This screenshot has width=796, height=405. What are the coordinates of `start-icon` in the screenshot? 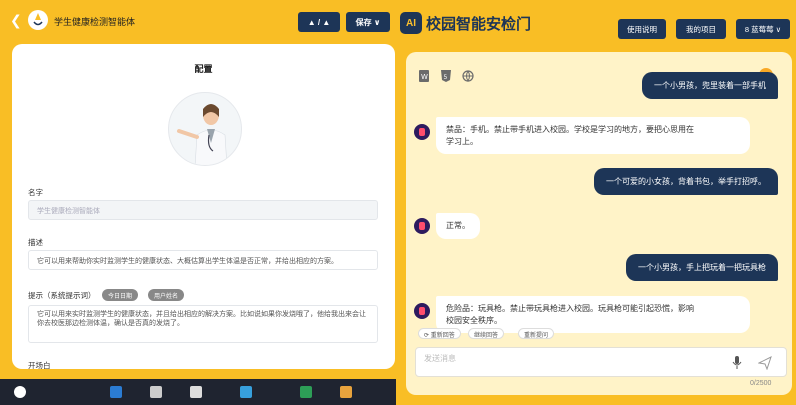 It's located at (20, 392).